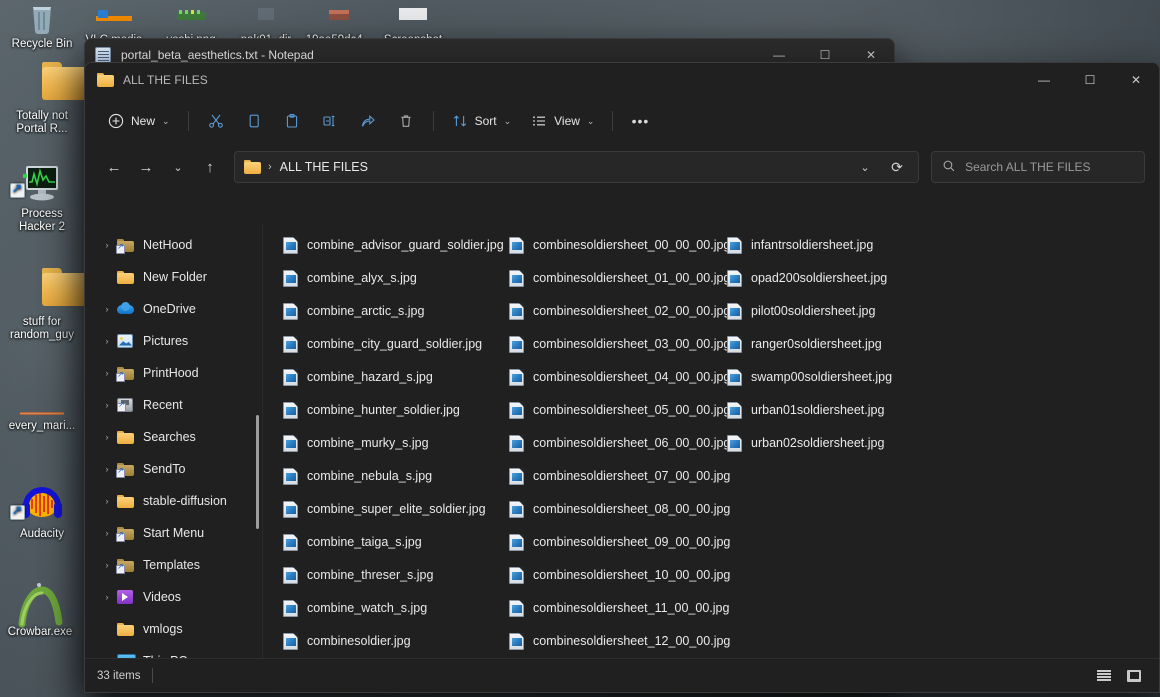 The width and height of the screenshot is (1160, 697). Describe the element at coordinates (616, 311) in the screenshot. I see `file-item: combinesoldiersheet_02_00_00.jpg` at that location.